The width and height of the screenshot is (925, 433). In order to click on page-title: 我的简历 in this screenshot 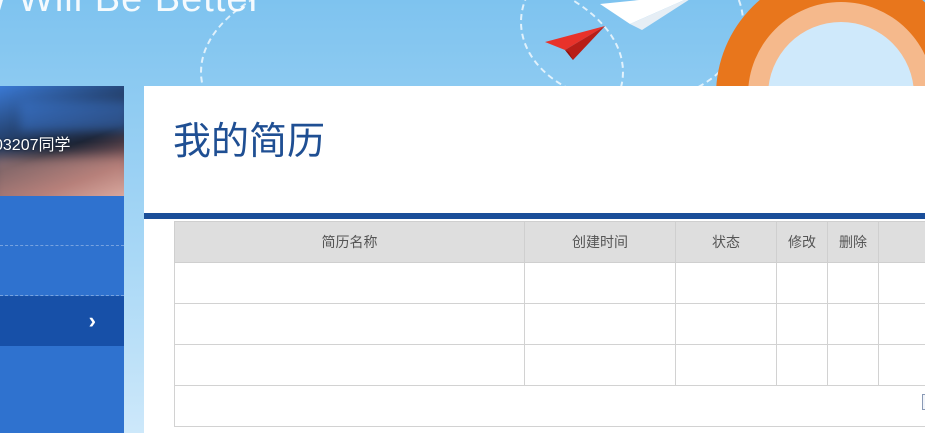, I will do `click(249, 141)`.